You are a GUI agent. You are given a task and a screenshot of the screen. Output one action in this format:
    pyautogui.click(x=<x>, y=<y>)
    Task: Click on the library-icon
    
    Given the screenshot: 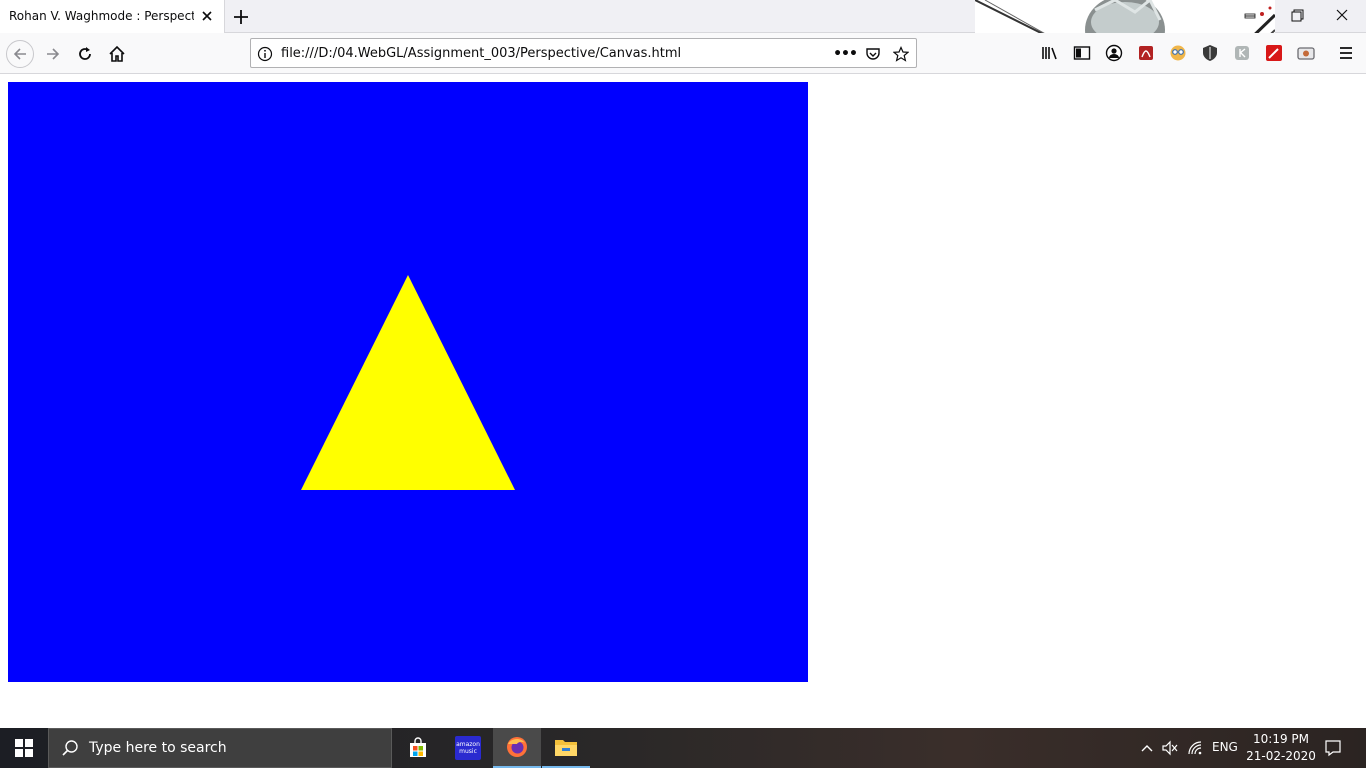 What is the action you would take?
    pyautogui.click(x=1050, y=53)
    